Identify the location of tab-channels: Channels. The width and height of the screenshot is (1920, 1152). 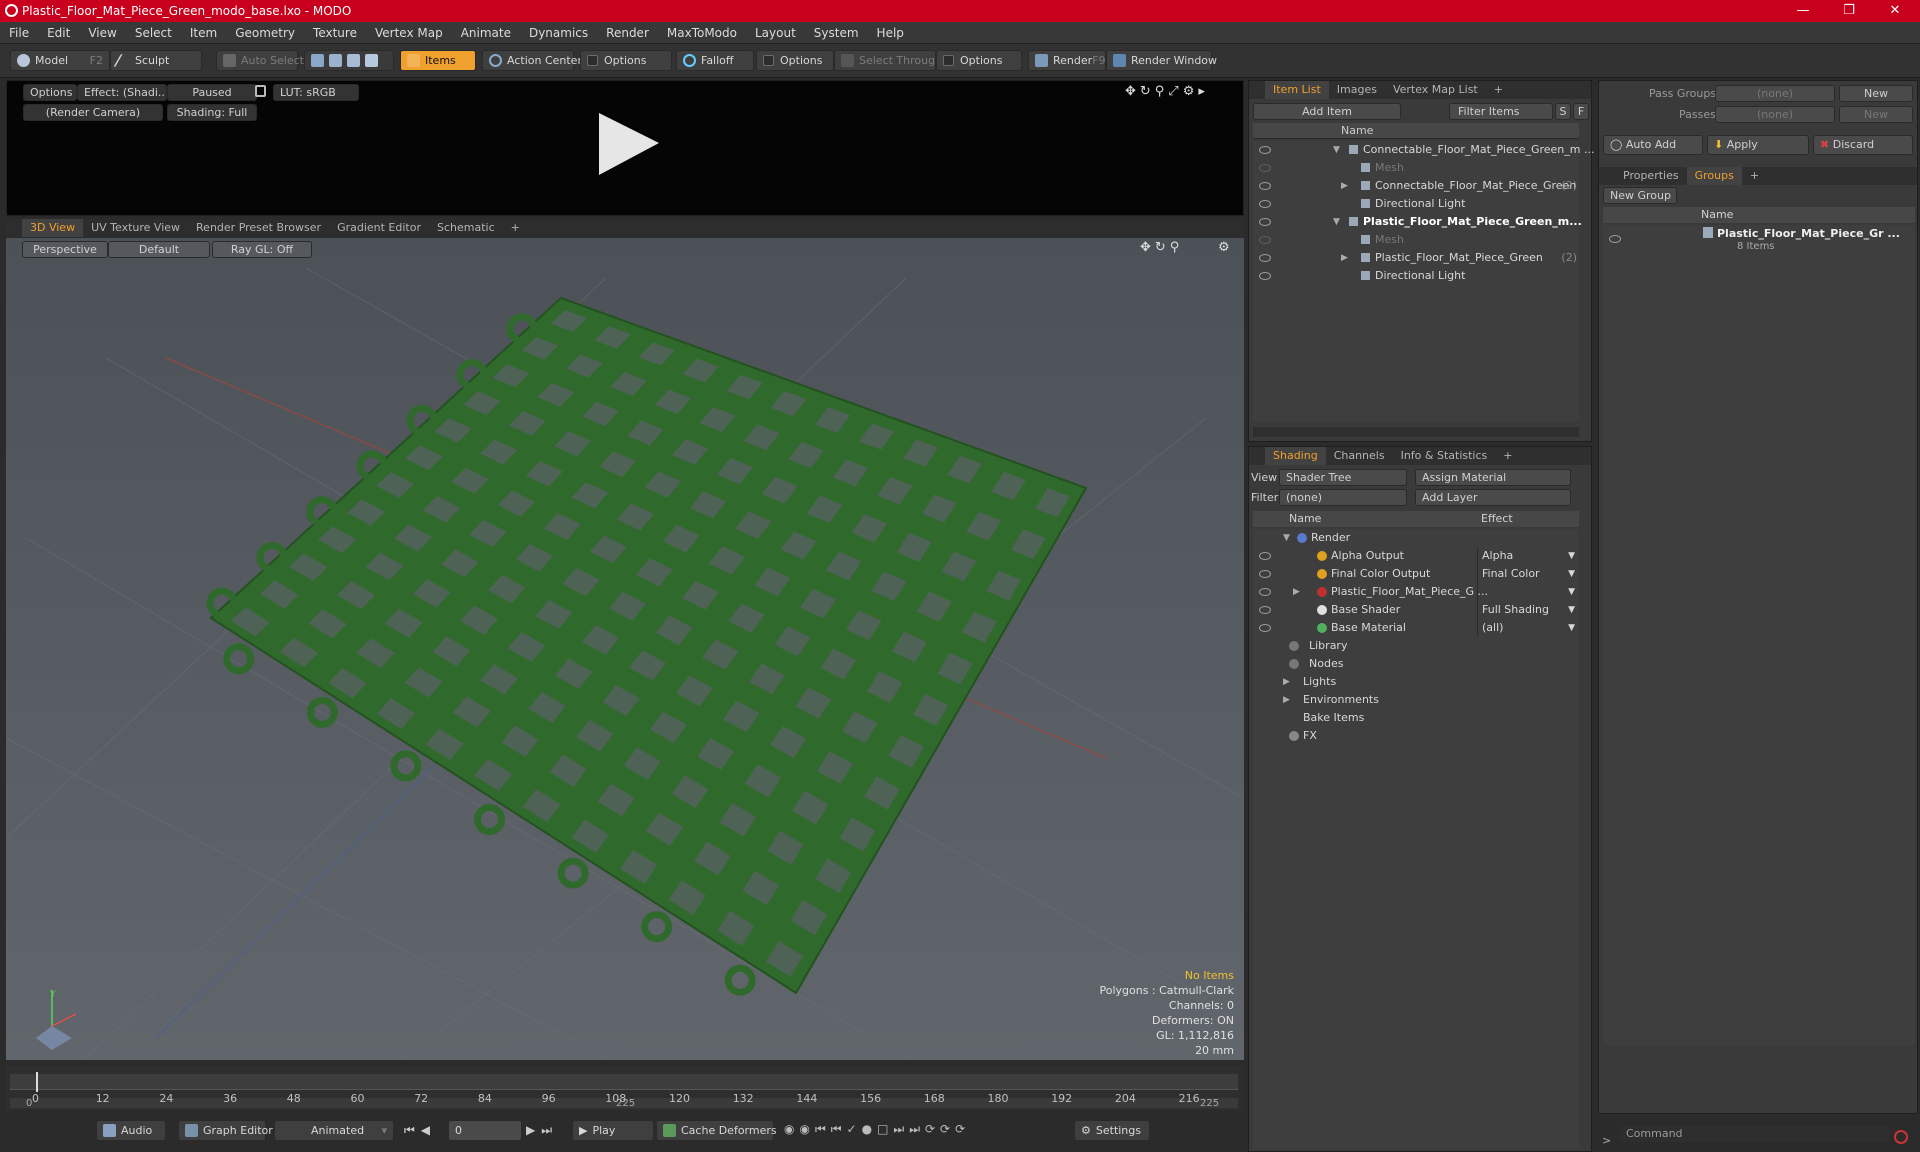
(1359, 456).